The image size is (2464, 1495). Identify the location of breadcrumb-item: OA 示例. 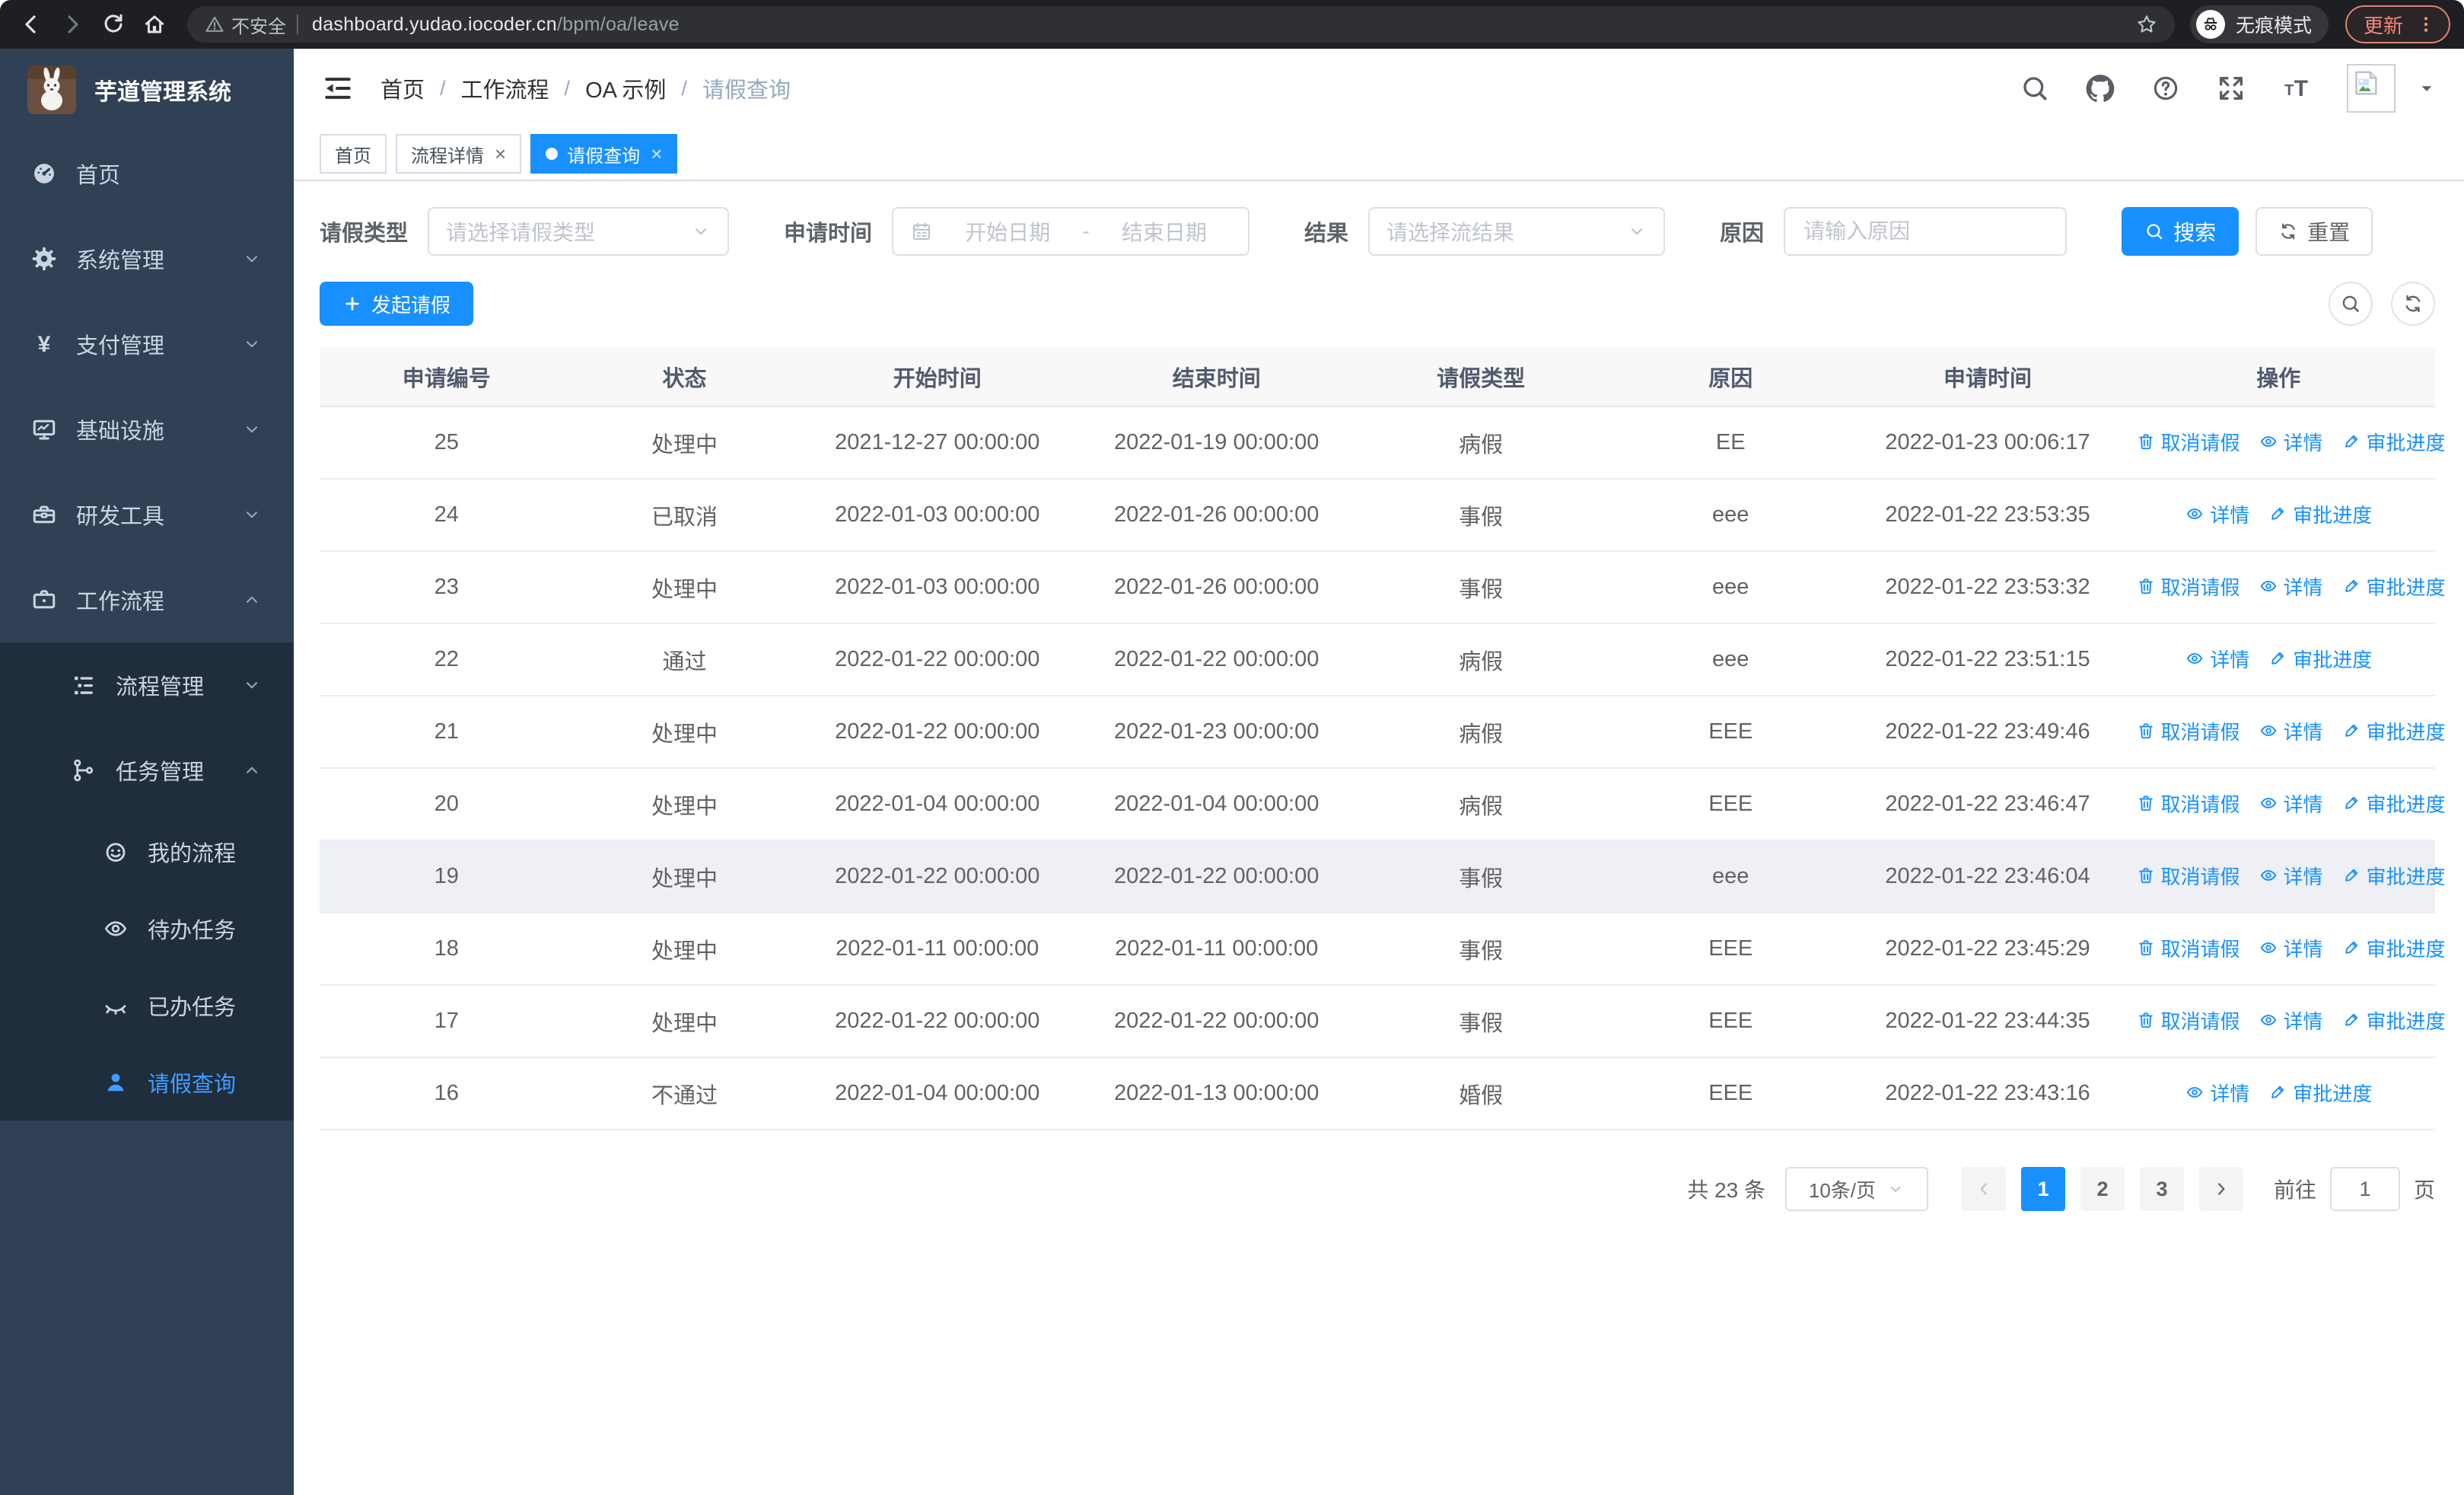
(625, 88).